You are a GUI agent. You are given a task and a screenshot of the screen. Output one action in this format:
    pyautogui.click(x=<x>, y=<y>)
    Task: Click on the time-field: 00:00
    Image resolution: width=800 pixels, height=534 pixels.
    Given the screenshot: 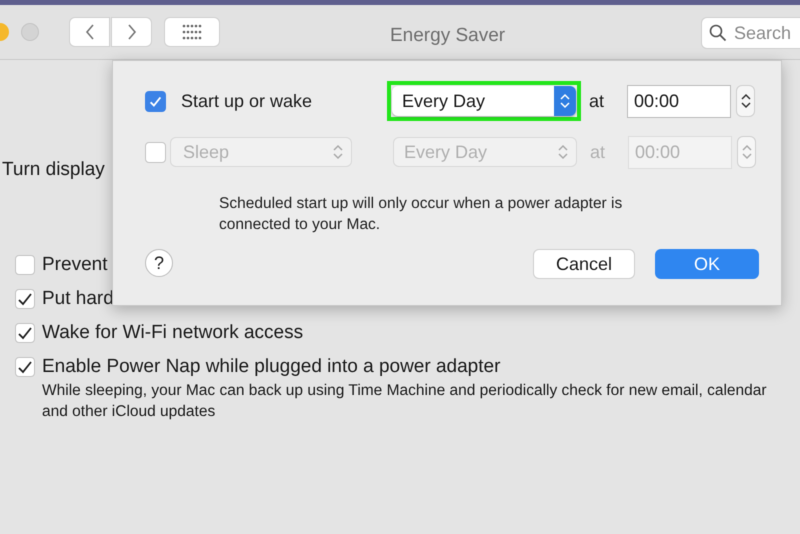 What is the action you would take?
    pyautogui.click(x=679, y=101)
    